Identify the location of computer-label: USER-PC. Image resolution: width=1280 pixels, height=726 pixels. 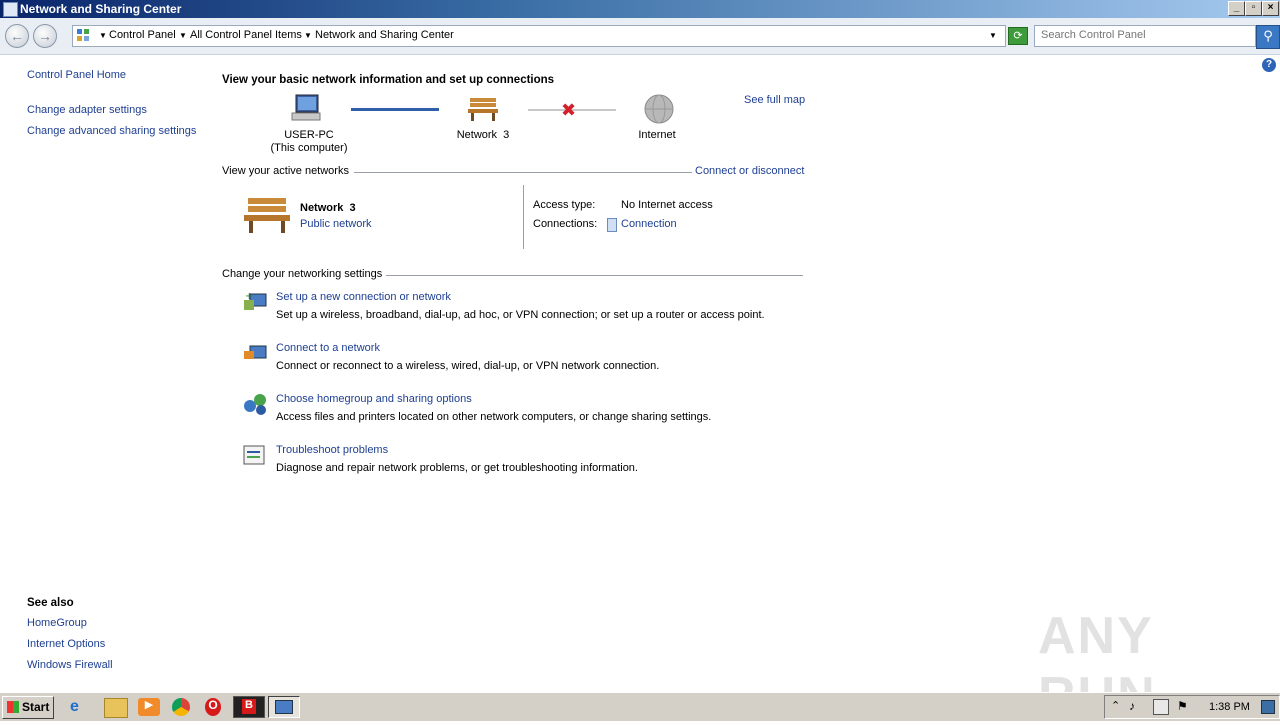
(309, 135).